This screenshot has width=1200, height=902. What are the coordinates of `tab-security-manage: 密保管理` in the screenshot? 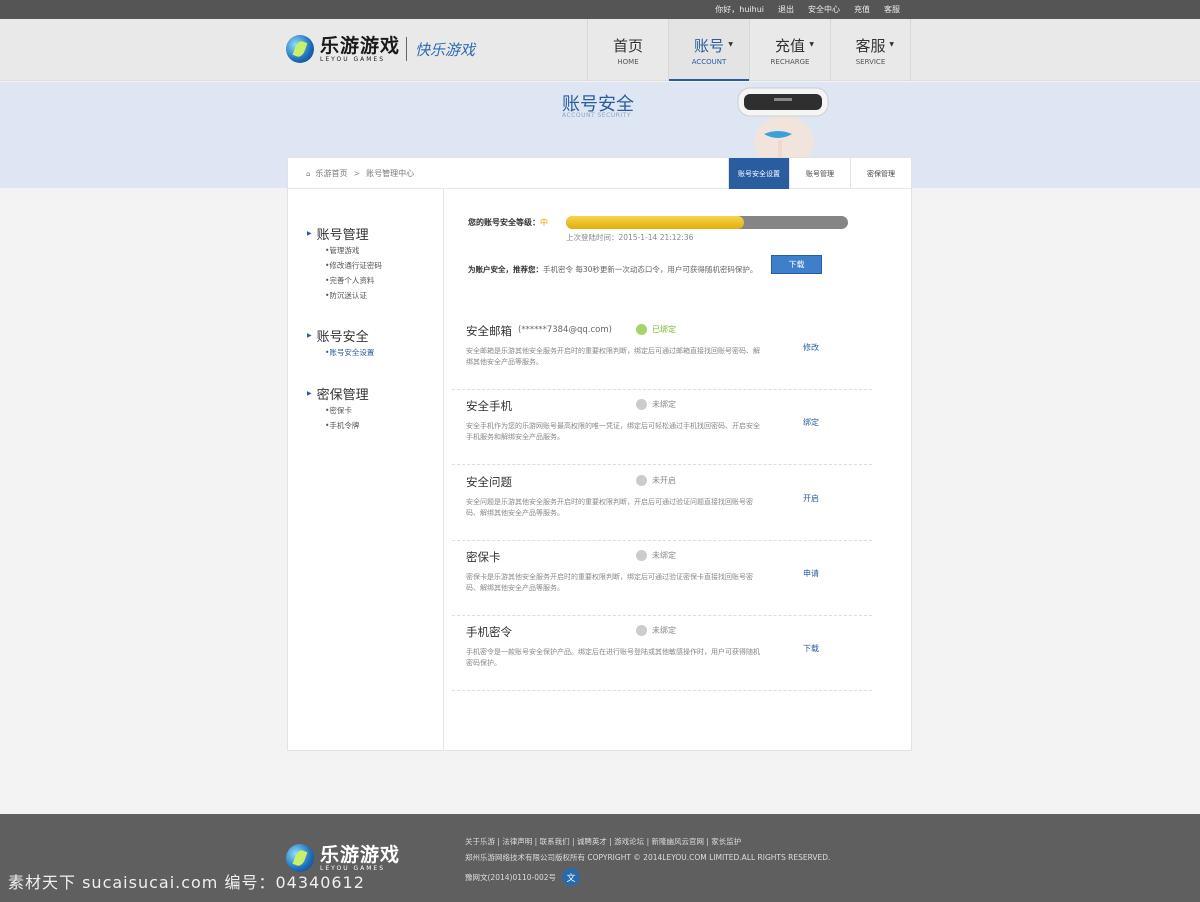 It's located at (880, 173).